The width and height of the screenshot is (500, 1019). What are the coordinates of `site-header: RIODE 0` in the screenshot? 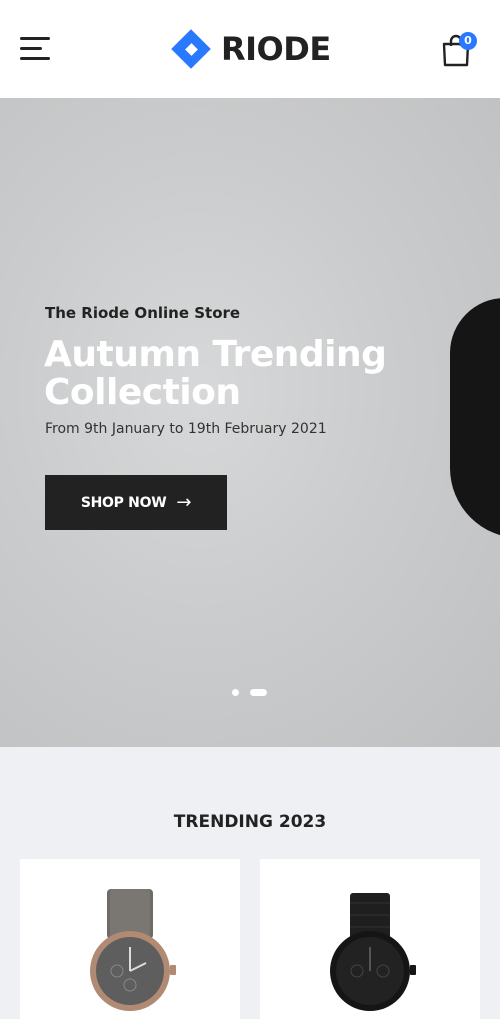 It's located at (250, 49).